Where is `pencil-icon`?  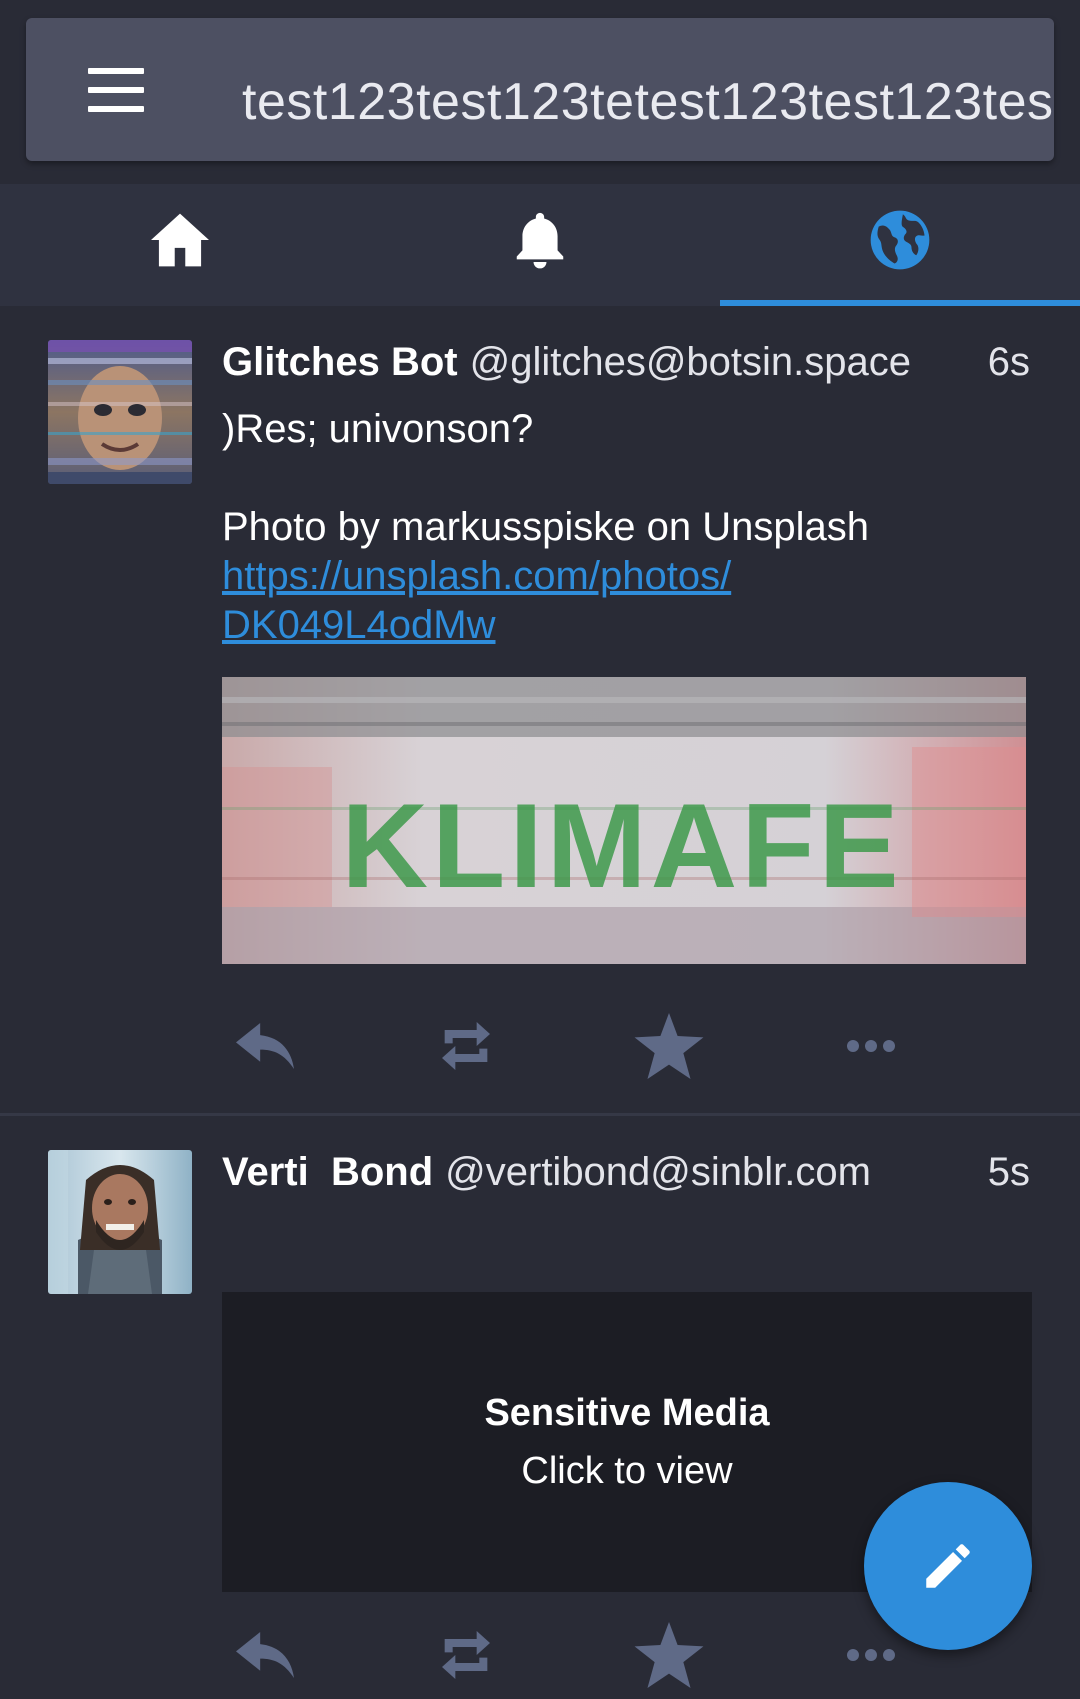
pencil-icon is located at coordinates (948, 1566).